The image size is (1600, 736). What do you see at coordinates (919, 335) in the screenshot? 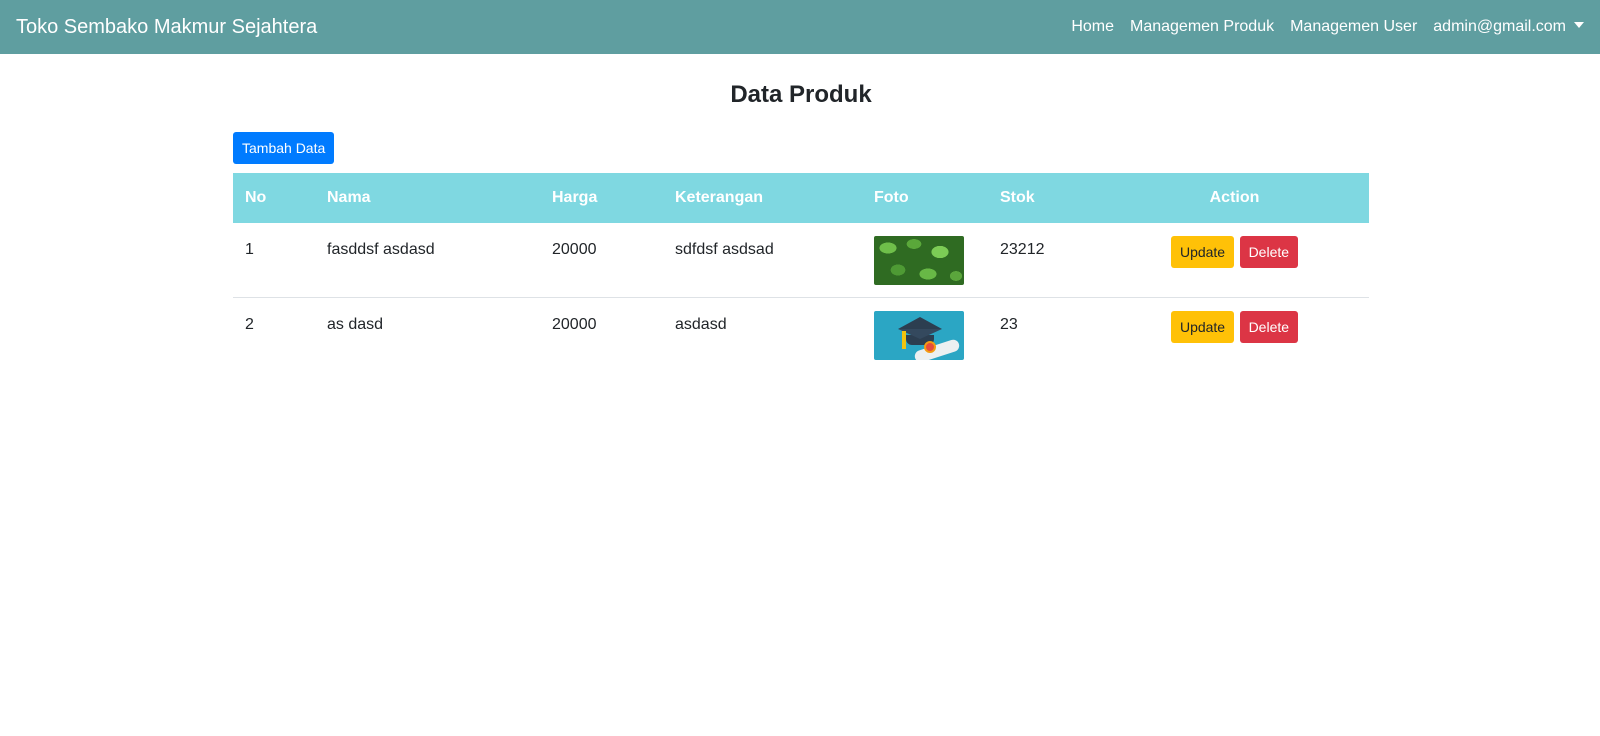
I see `graduation-photo` at bounding box center [919, 335].